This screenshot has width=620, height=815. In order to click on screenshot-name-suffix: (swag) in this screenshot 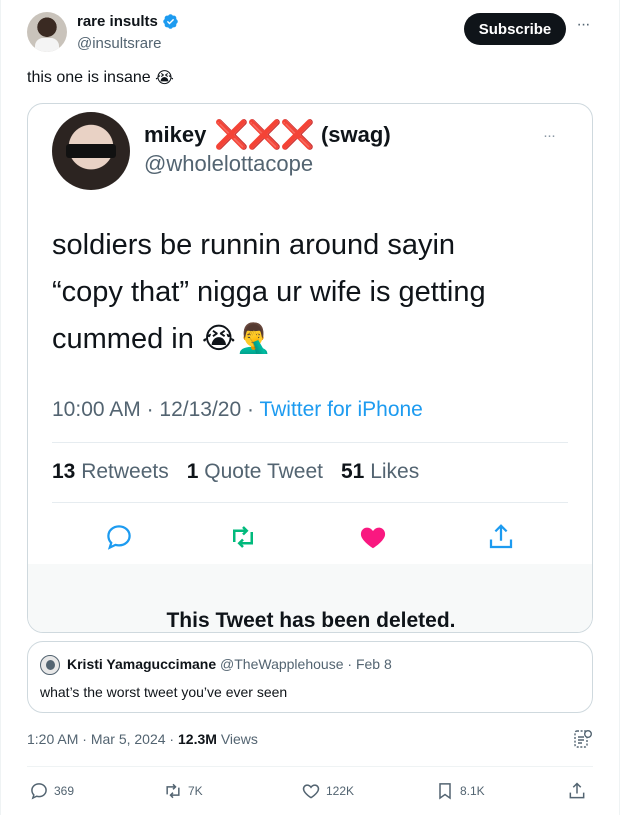, I will do `click(355, 134)`.